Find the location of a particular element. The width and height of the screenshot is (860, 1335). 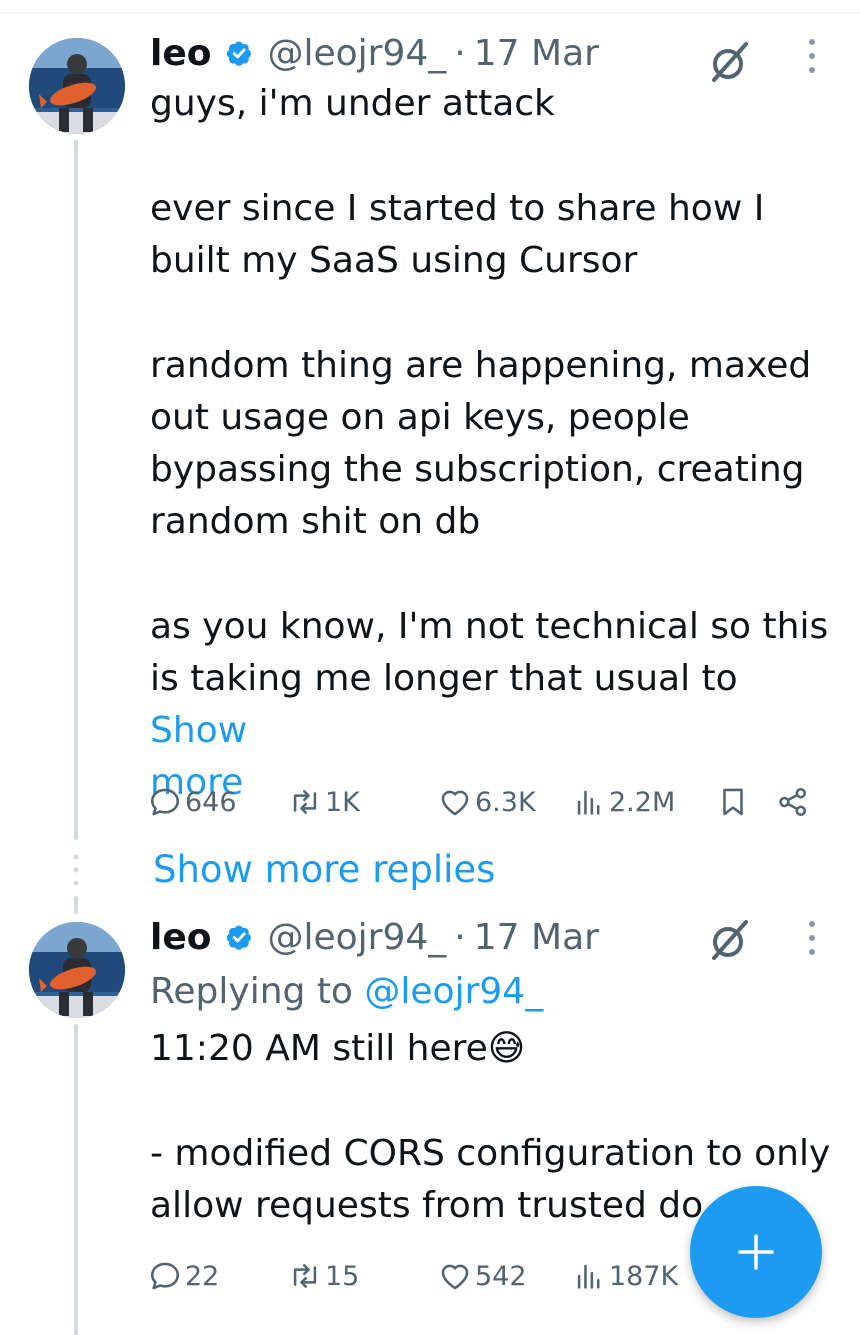

bookmark-button is located at coordinates (734, 802).